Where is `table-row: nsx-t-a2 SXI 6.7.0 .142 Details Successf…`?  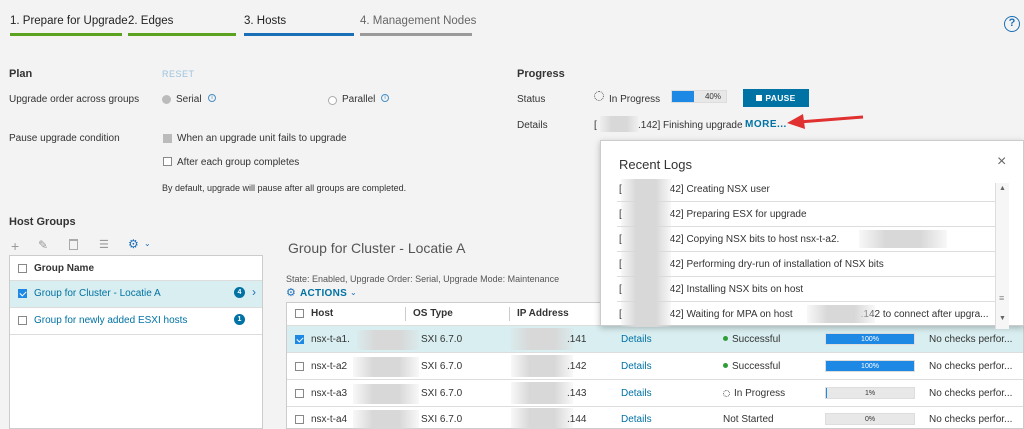 table-row: nsx-t-a2 SXI 6.7.0 .142 Details Successf… is located at coordinates (655, 366).